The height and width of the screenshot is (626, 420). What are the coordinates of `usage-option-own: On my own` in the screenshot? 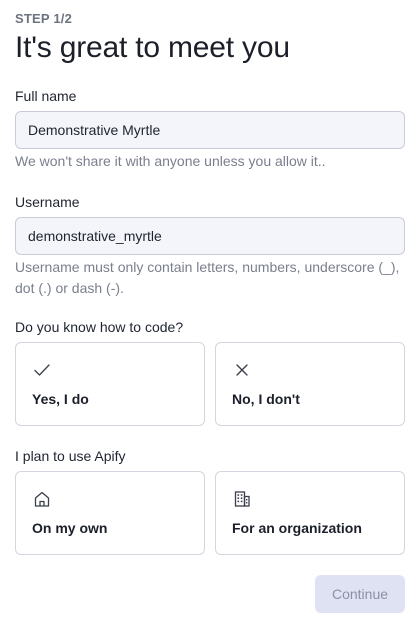 It's located at (110, 513).